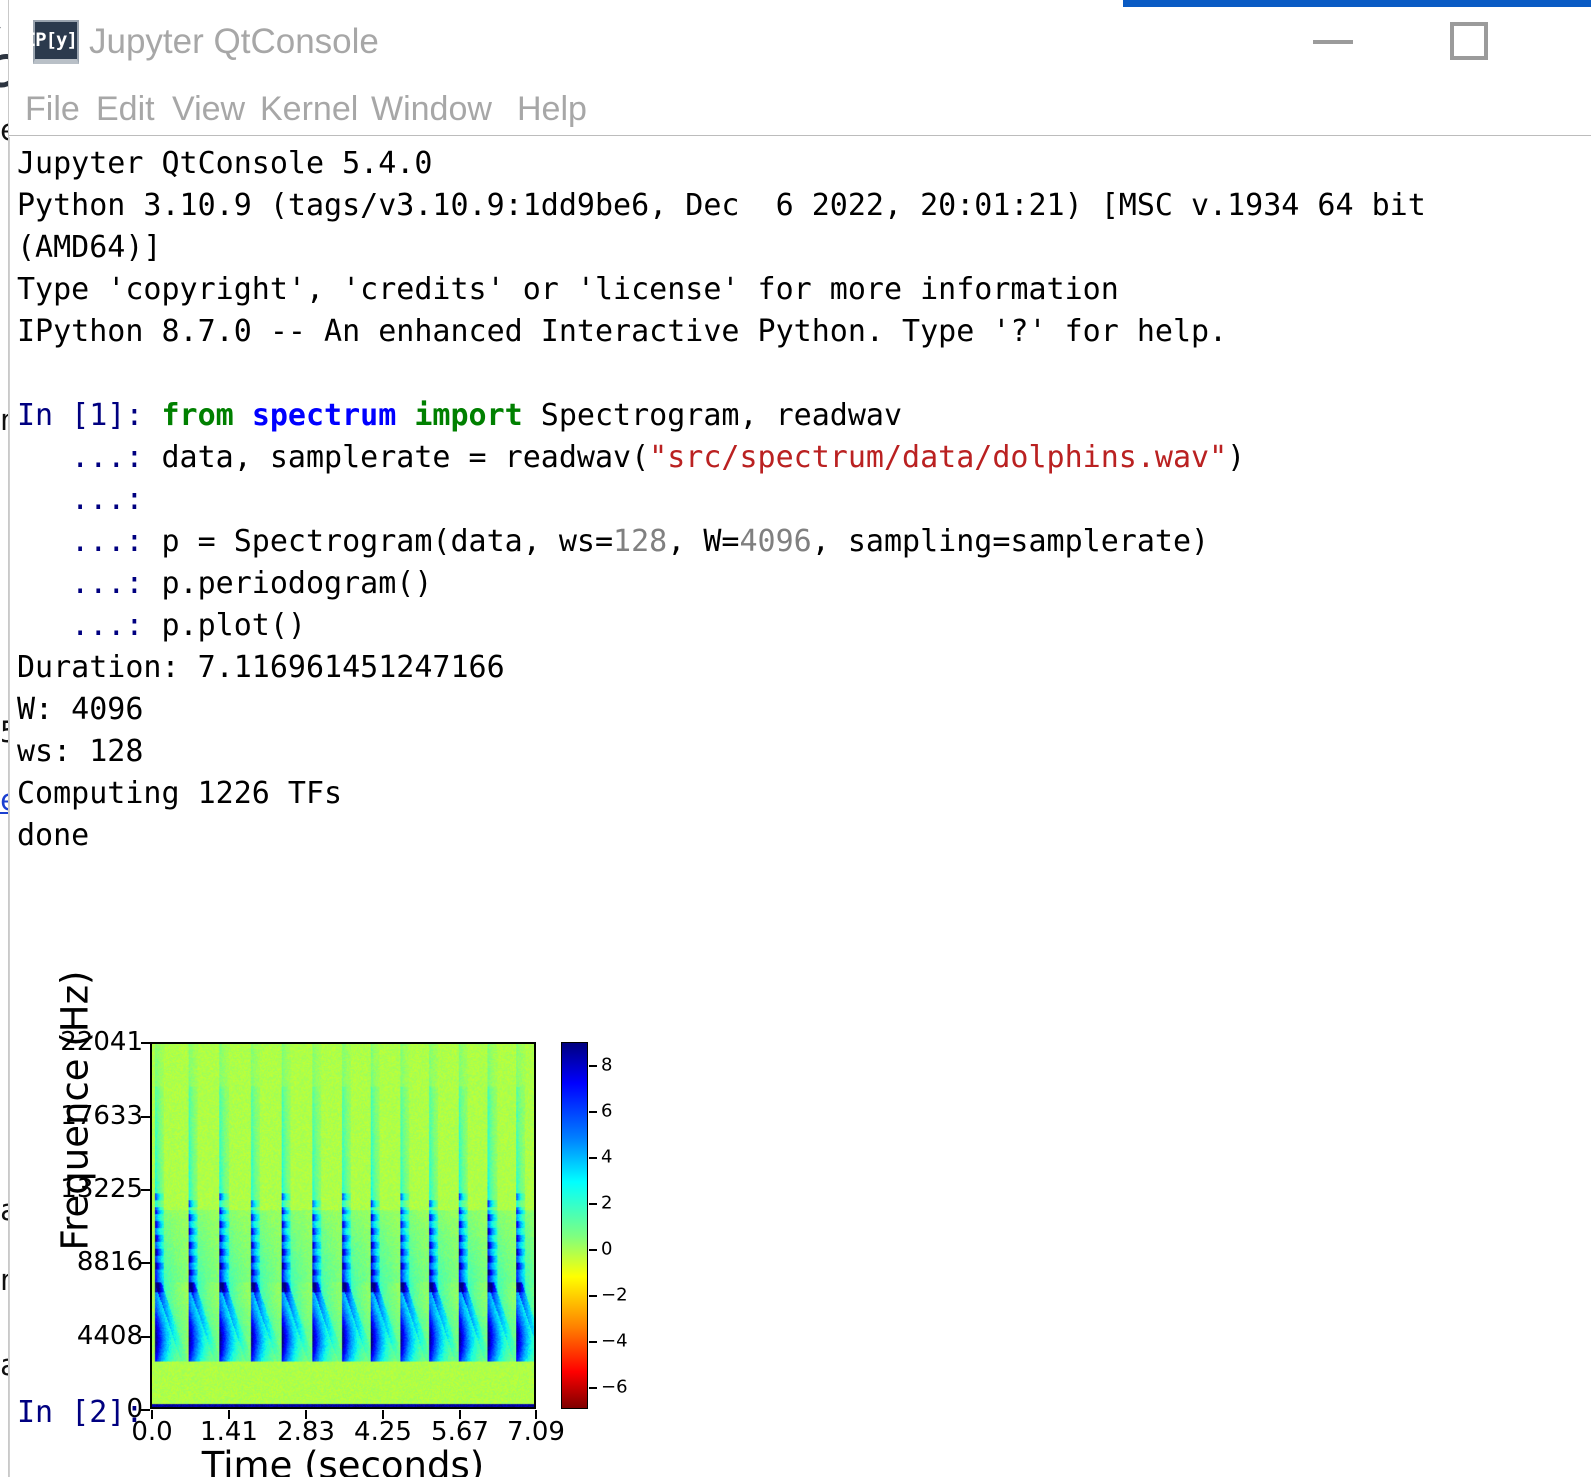  Describe the element at coordinates (324, 415) in the screenshot. I see `module-spectrum: spectrum` at that location.